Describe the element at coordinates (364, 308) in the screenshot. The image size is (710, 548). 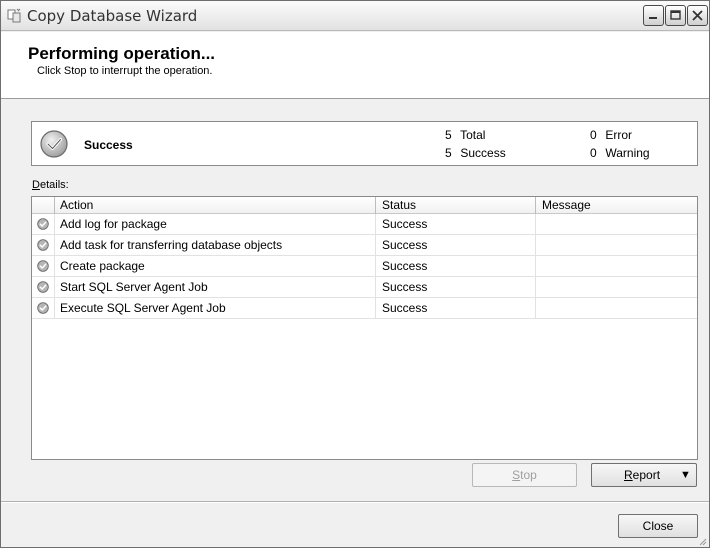
I see `table-row: Execute SQL Server Agent Job Success` at that location.